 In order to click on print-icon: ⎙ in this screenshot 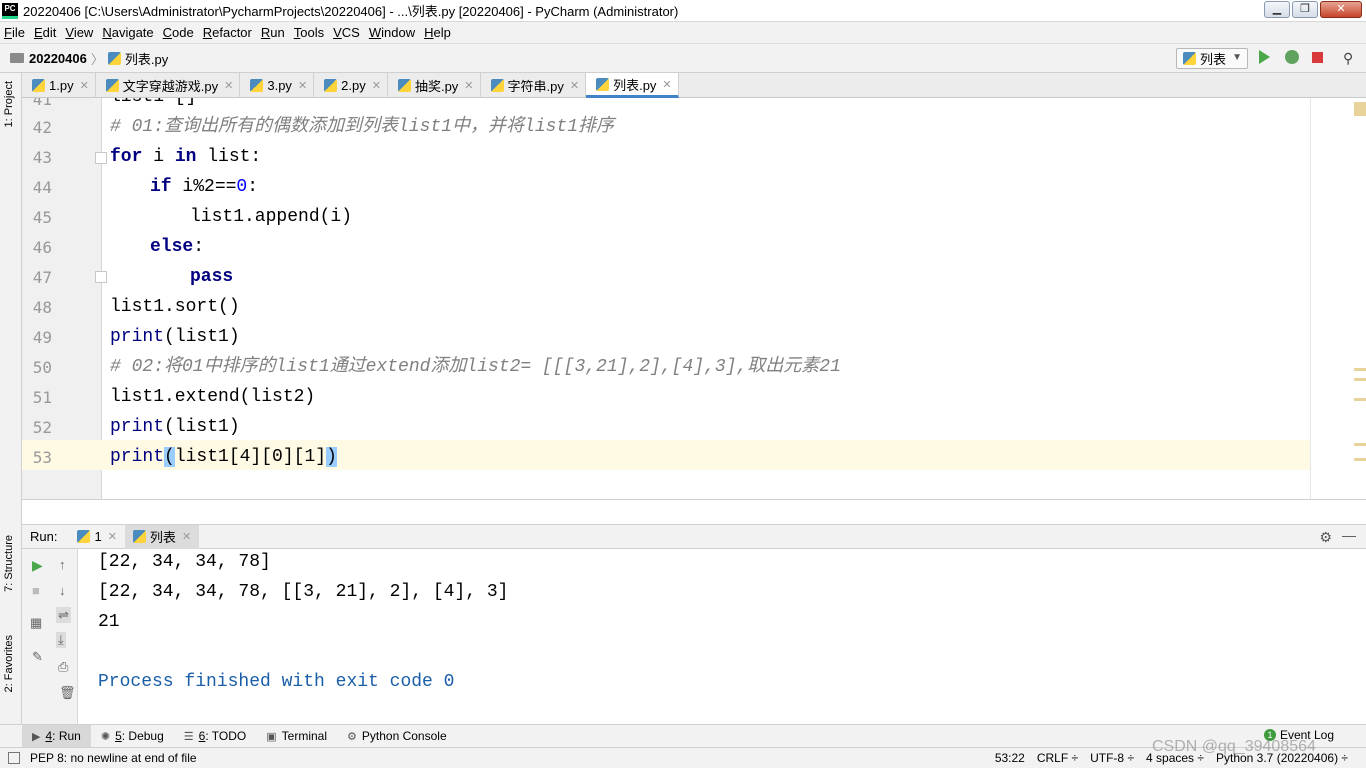, I will do `click(63, 667)`.